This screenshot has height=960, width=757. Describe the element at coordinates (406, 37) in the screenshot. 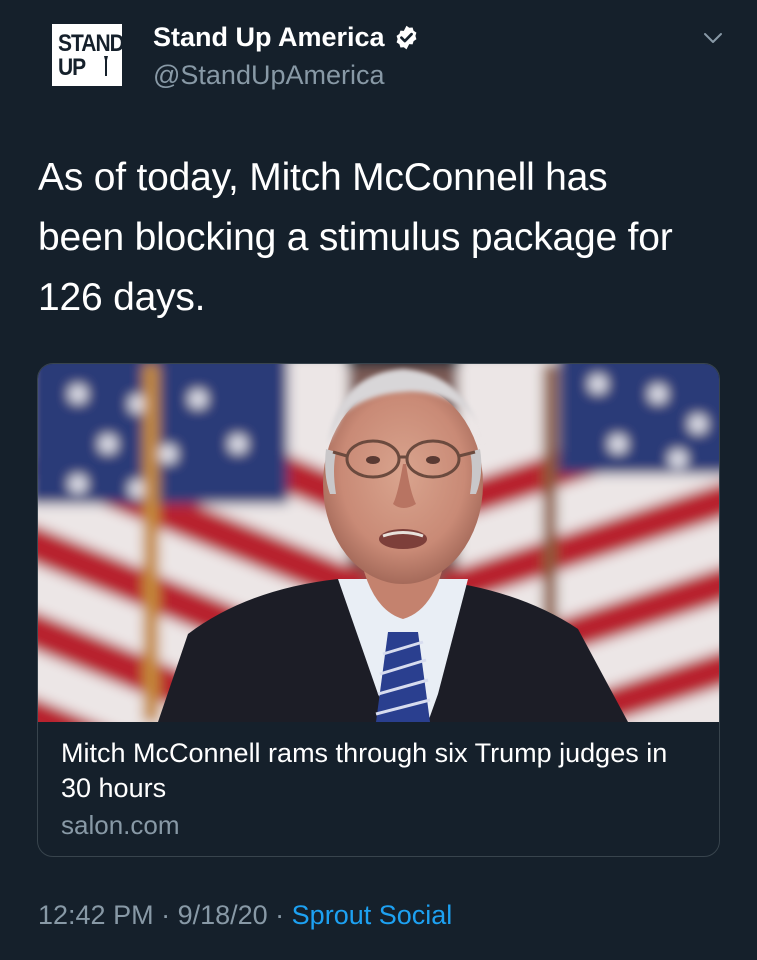

I see `verified-badge-icon` at that location.